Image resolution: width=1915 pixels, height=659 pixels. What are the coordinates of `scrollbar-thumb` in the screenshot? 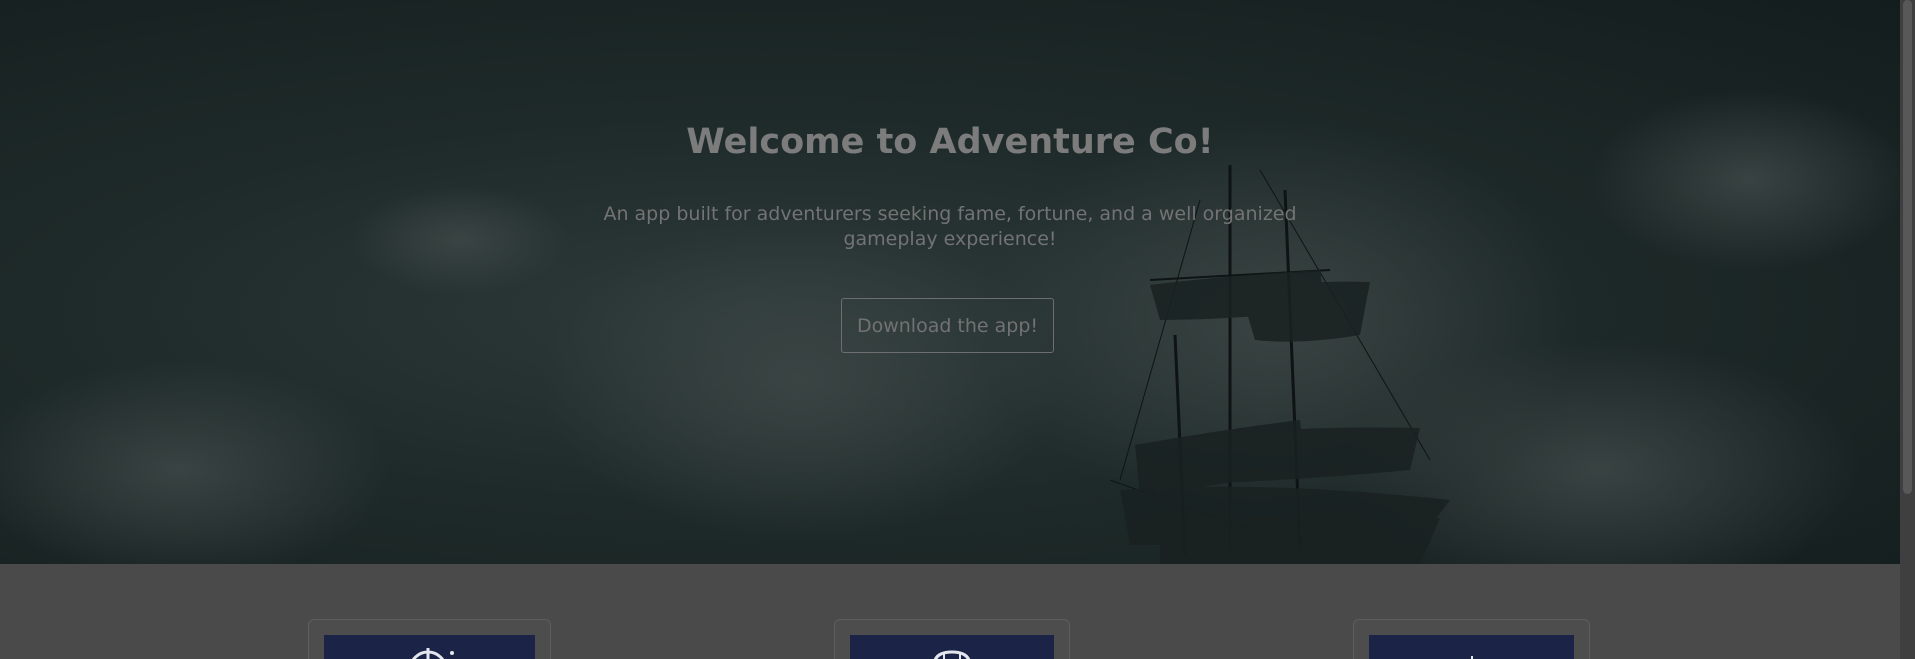 It's located at (1907, 247).